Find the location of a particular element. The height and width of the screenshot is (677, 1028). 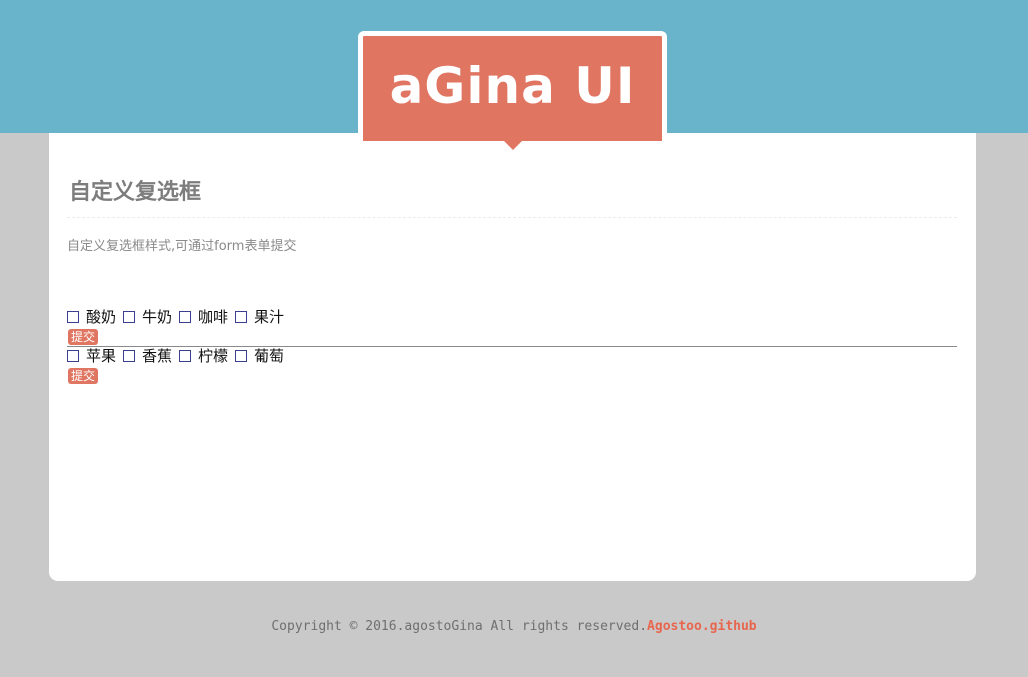

page-title: 自定义复选框 is located at coordinates (135, 192).